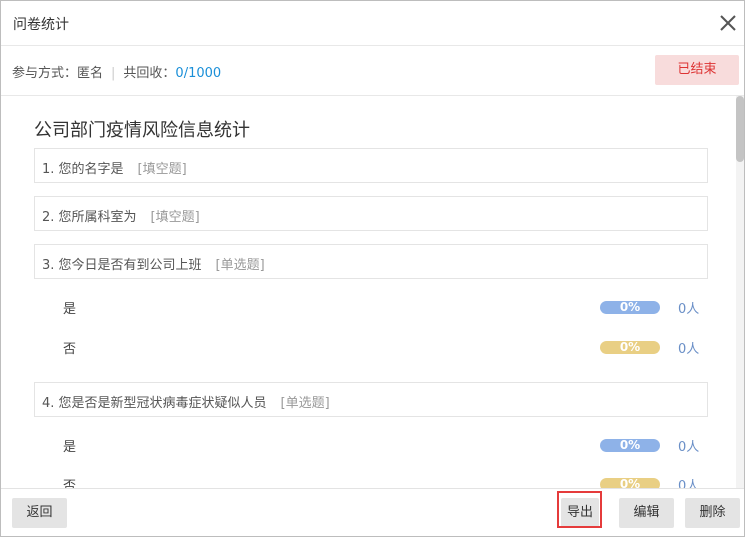 The image size is (745, 537). I want to click on participation-method: 参与方式：匿名, so click(58, 73).